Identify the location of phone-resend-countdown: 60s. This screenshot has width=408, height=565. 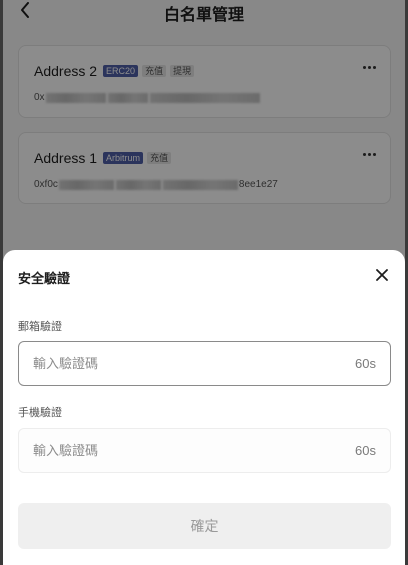
(365, 450).